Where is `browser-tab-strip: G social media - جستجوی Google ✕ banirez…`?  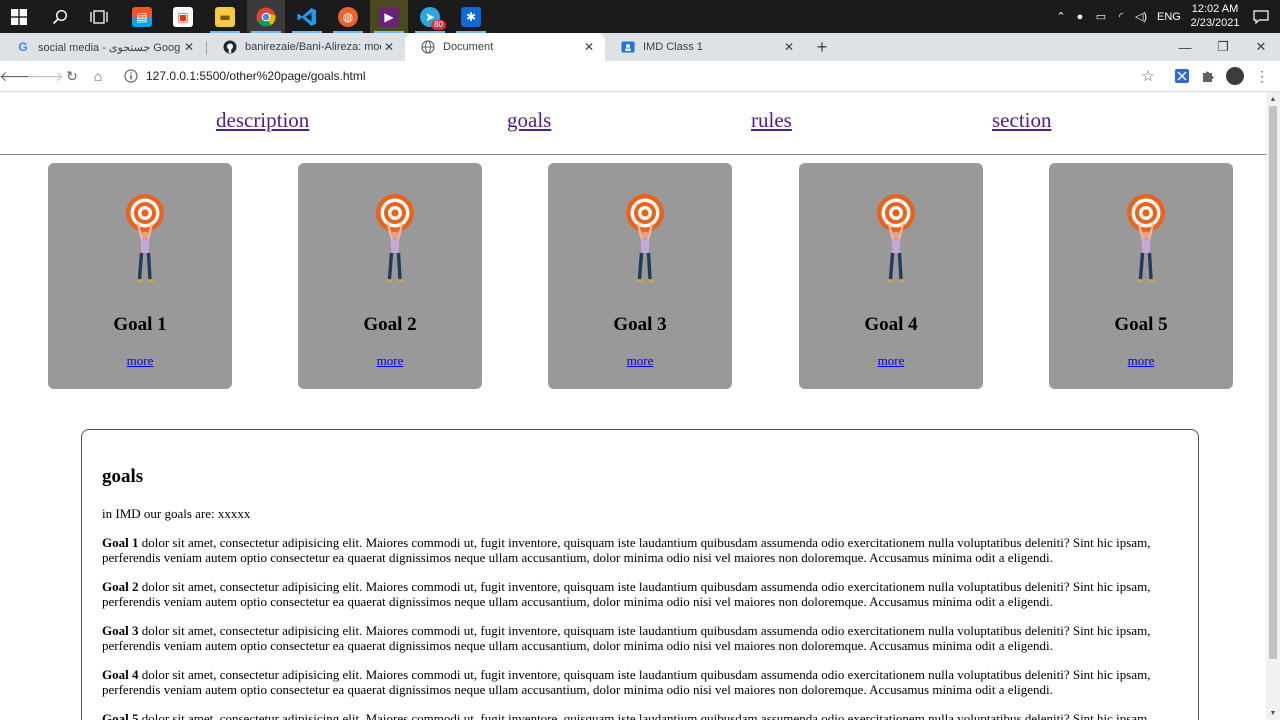
browser-tab-strip: G social media - جستجوی Google ✕ banirez… is located at coordinates (640, 47).